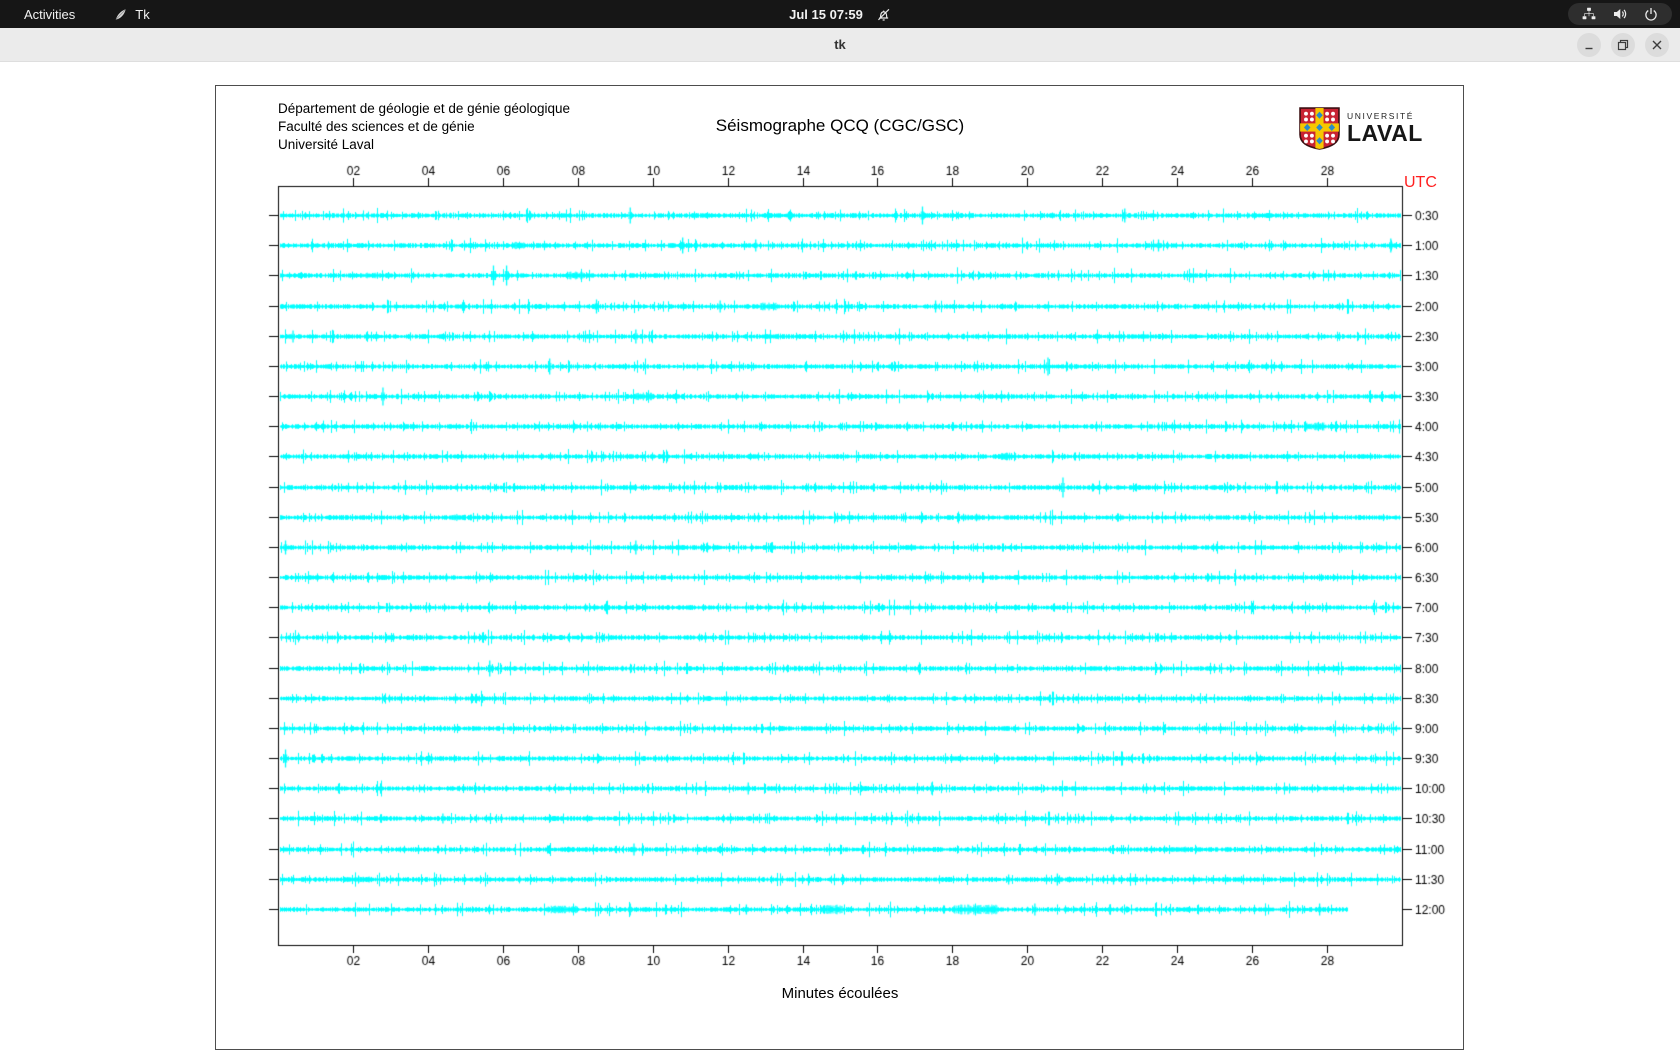  I want to click on network-tree-icon, so click(1589, 14).